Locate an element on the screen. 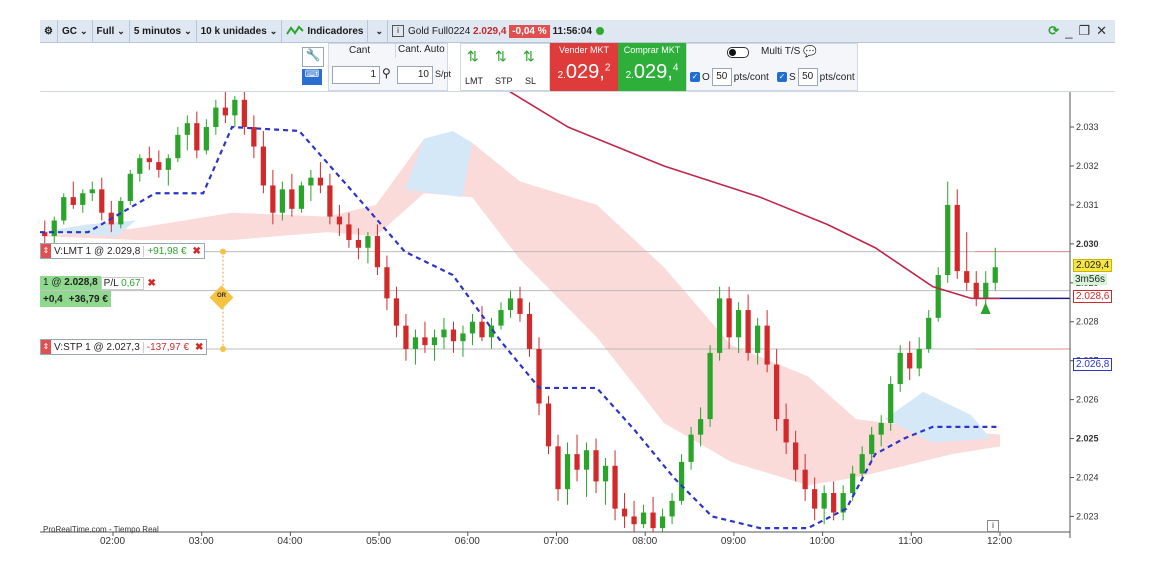 The width and height of the screenshot is (1155, 576). s-points-input: 50 is located at coordinates (807, 77).